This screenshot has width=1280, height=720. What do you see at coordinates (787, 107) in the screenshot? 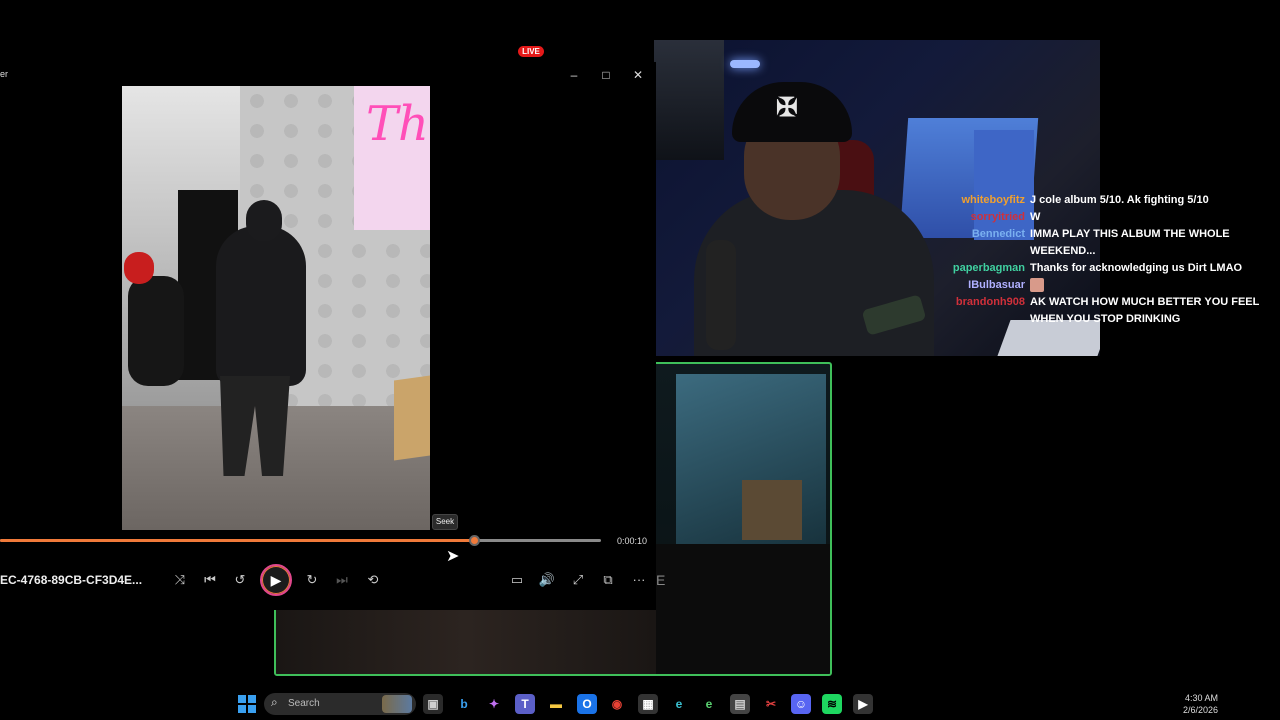
I see `cap-logo: ✠` at bounding box center [787, 107].